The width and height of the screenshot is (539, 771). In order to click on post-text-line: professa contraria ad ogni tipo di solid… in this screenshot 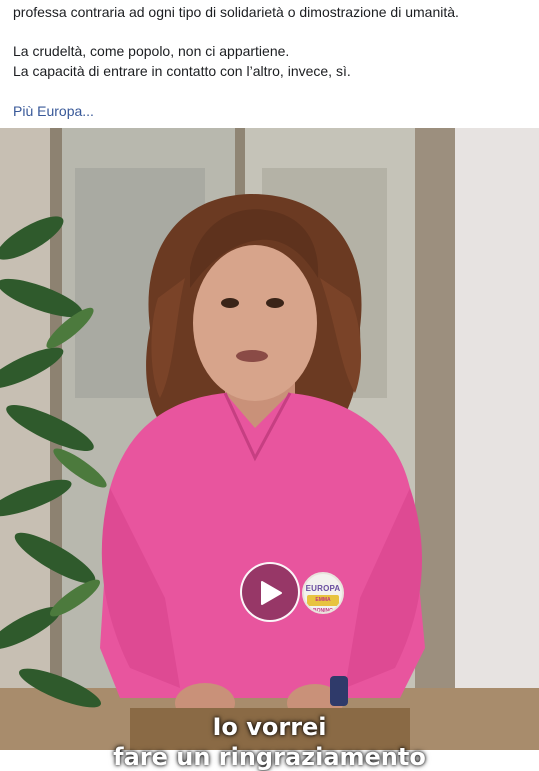, I will do `click(236, 12)`.